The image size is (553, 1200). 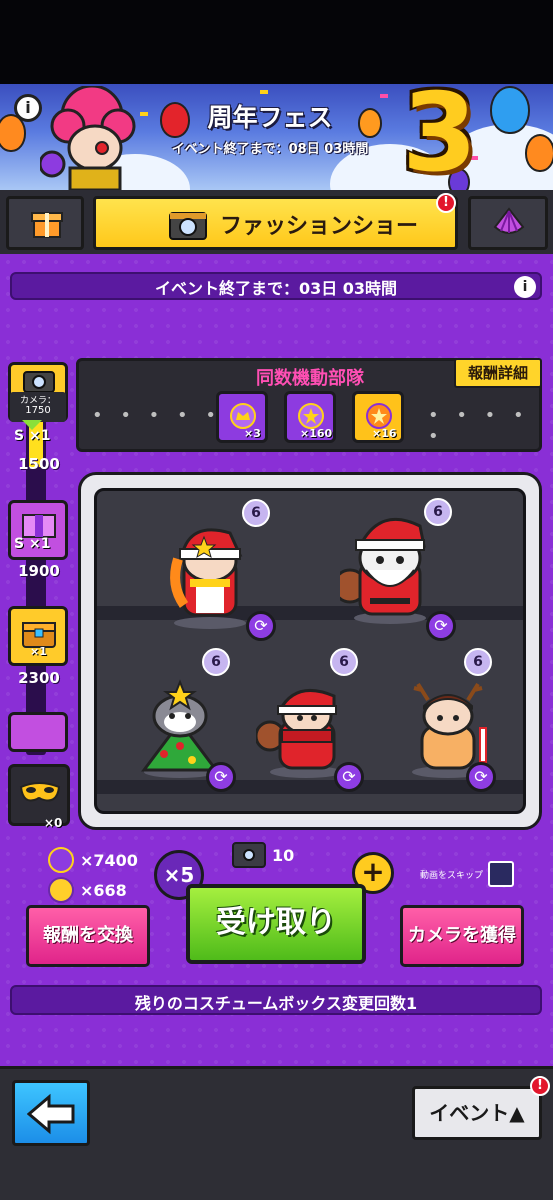 What do you see at coordinates (39, 571) in the screenshot?
I see `milestone-value: 1900` at bounding box center [39, 571].